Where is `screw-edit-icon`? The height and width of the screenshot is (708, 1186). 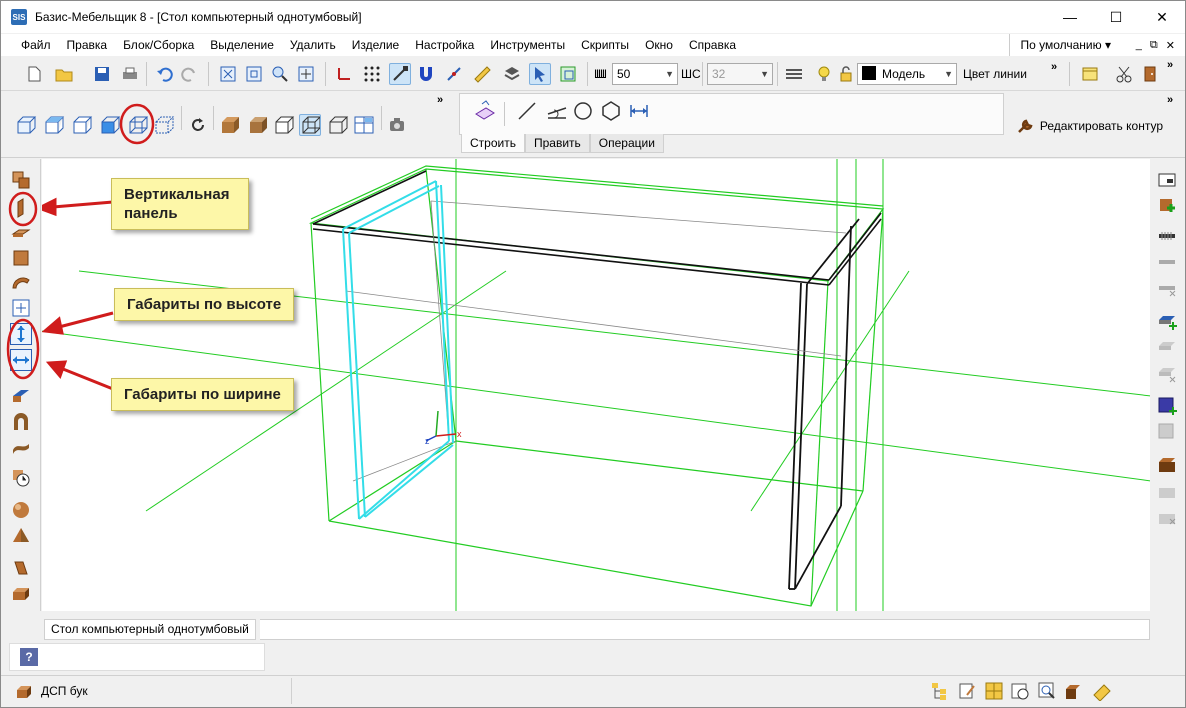
screw-edit-icon is located at coordinates (1167, 262).